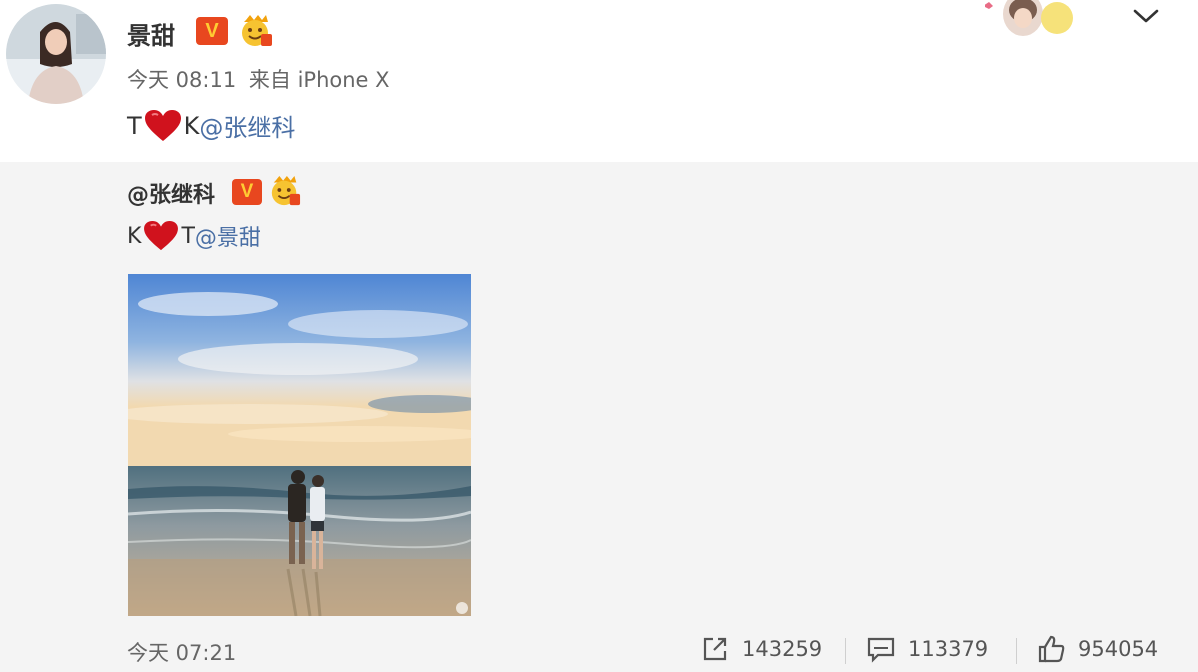 The height and width of the screenshot is (672, 1198). What do you see at coordinates (782, 649) in the screenshot?
I see `share-count: 143259` at bounding box center [782, 649].